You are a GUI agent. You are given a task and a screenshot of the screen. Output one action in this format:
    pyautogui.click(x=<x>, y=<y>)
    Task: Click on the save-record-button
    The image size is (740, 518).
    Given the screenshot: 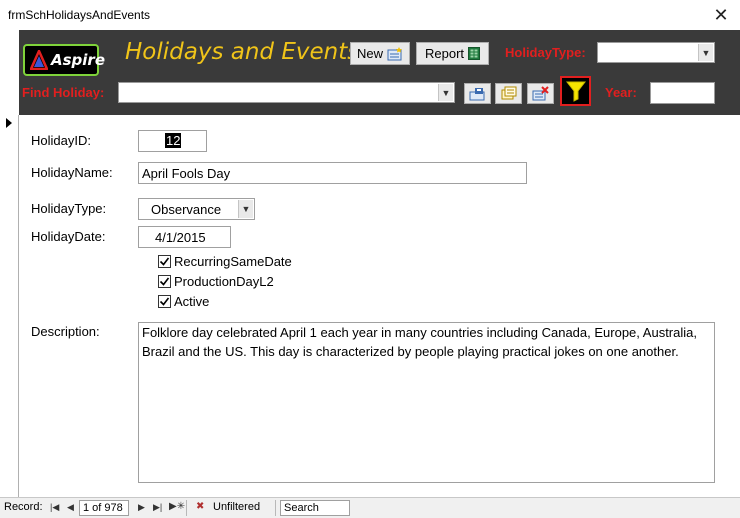 What is the action you would take?
    pyautogui.click(x=477, y=93)
    